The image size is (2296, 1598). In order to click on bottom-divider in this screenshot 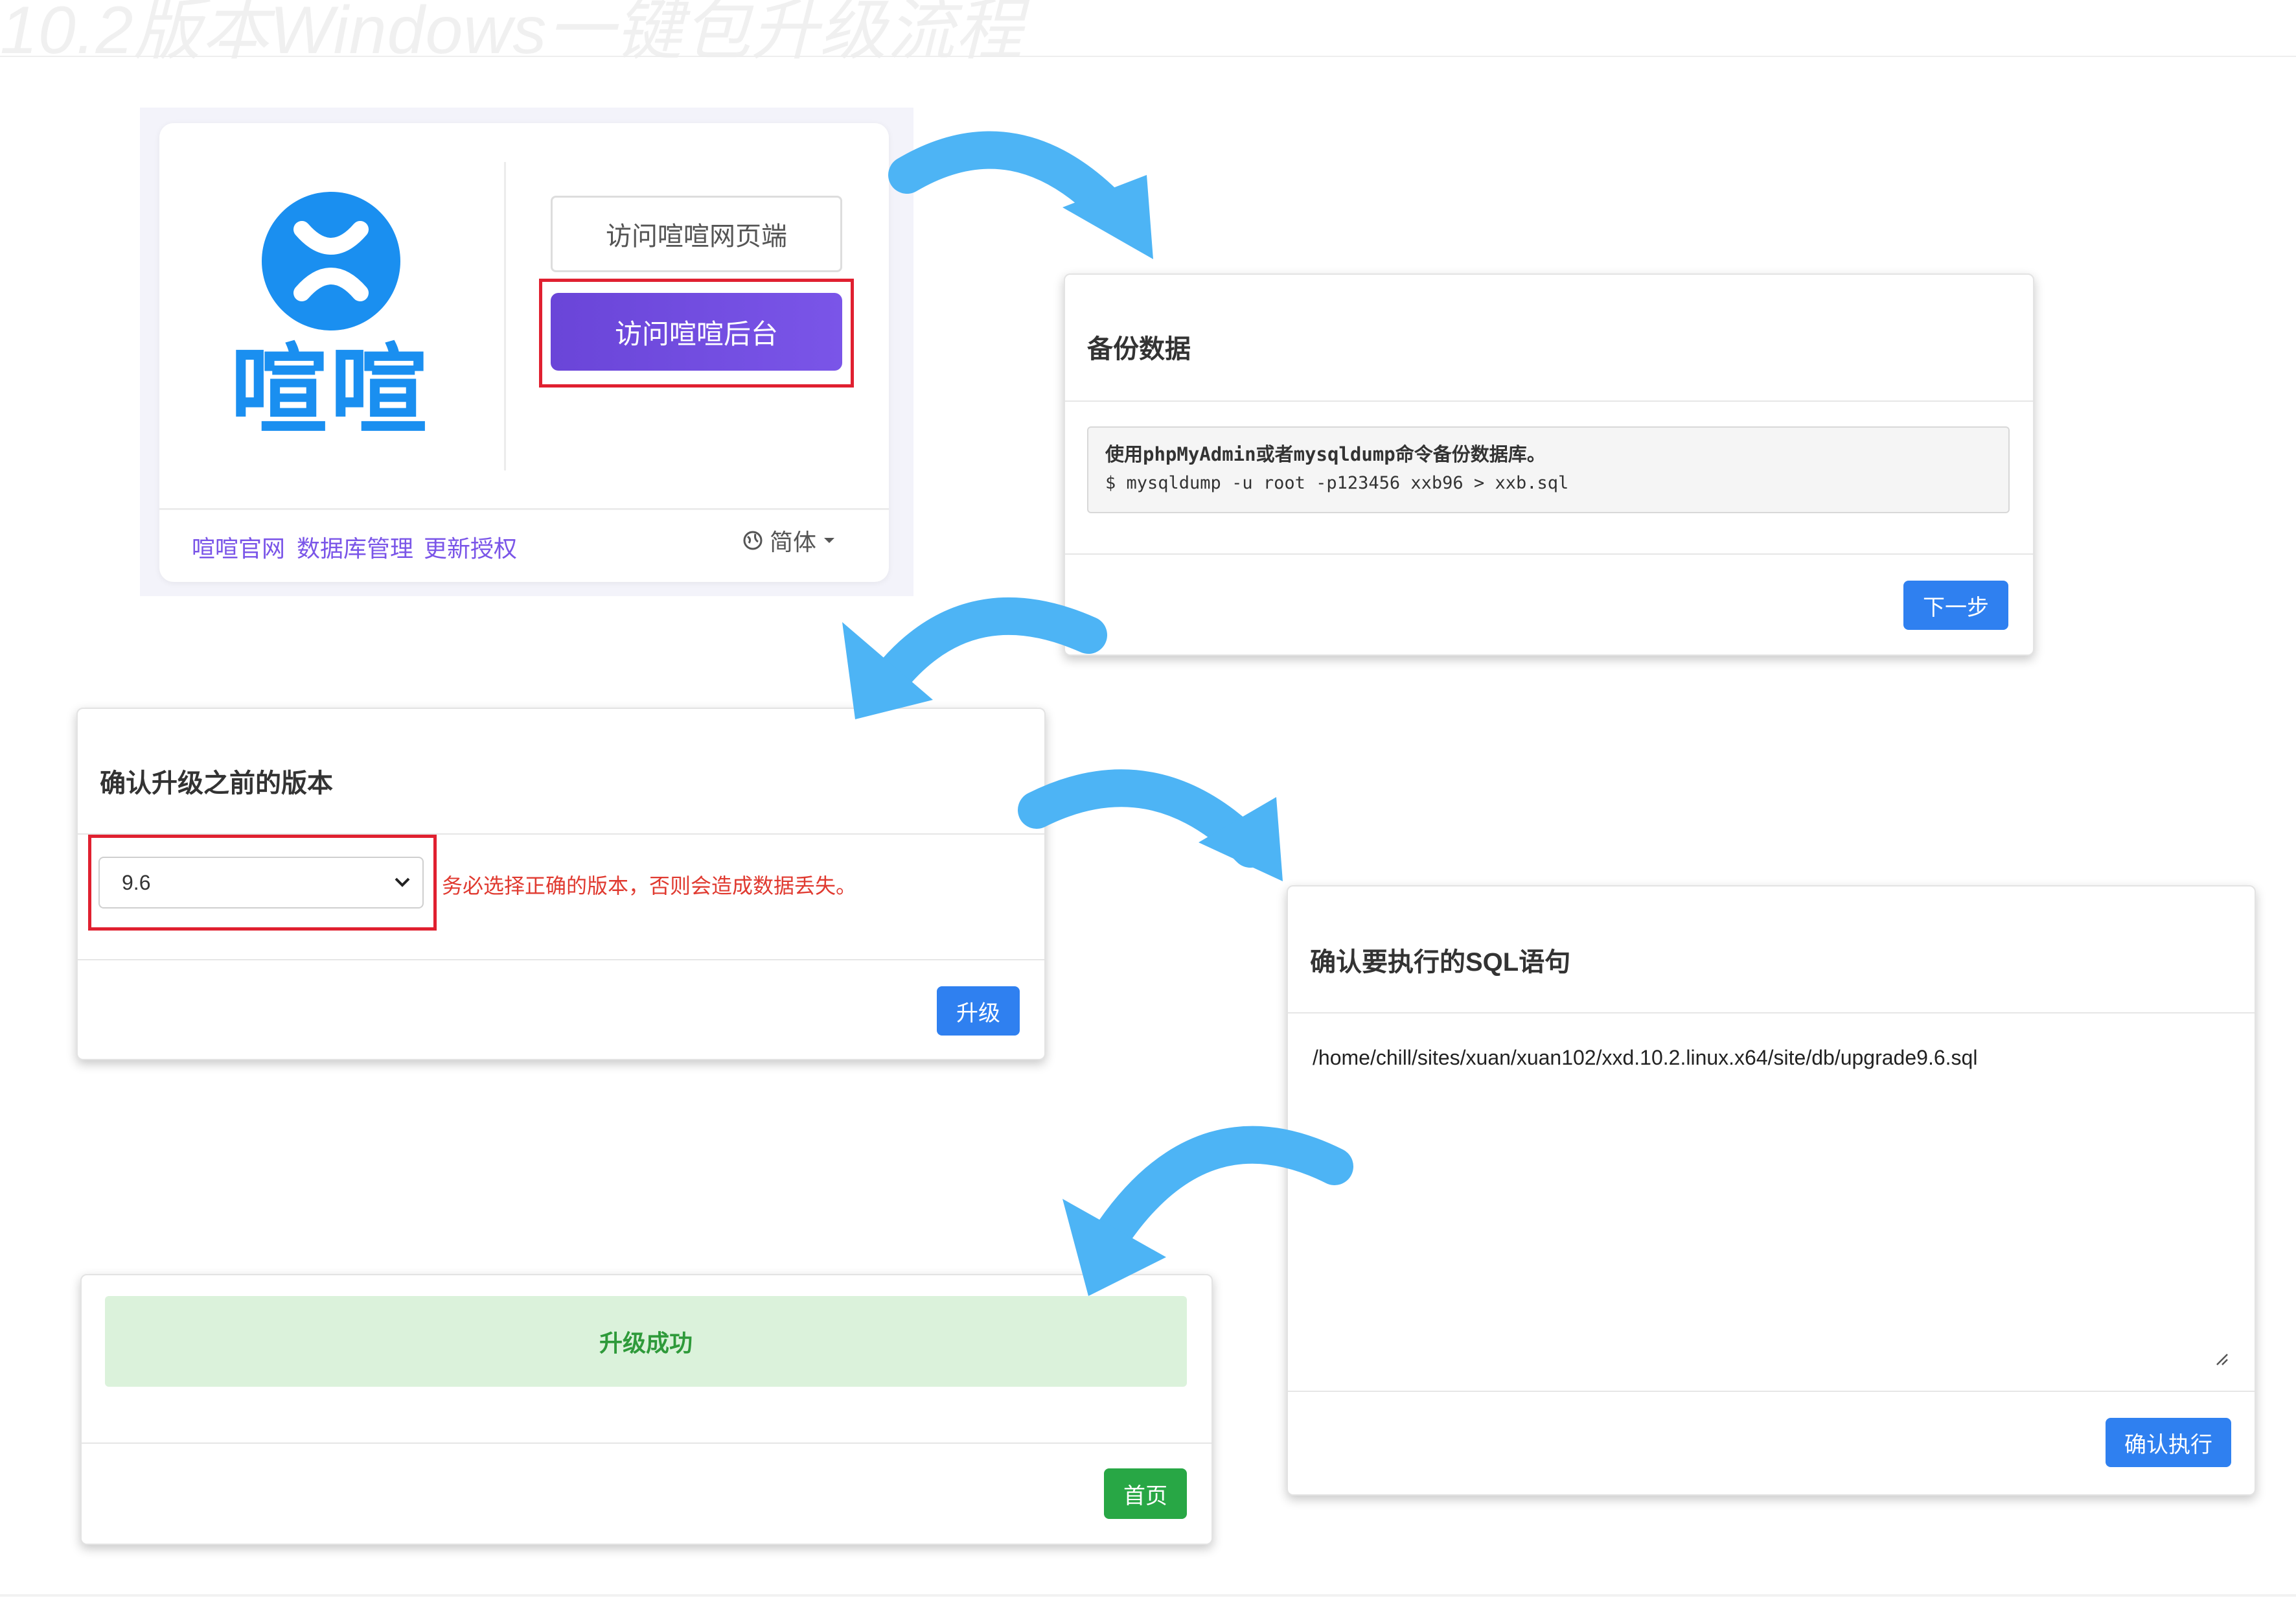, I will do `click(1148, 1595)`.